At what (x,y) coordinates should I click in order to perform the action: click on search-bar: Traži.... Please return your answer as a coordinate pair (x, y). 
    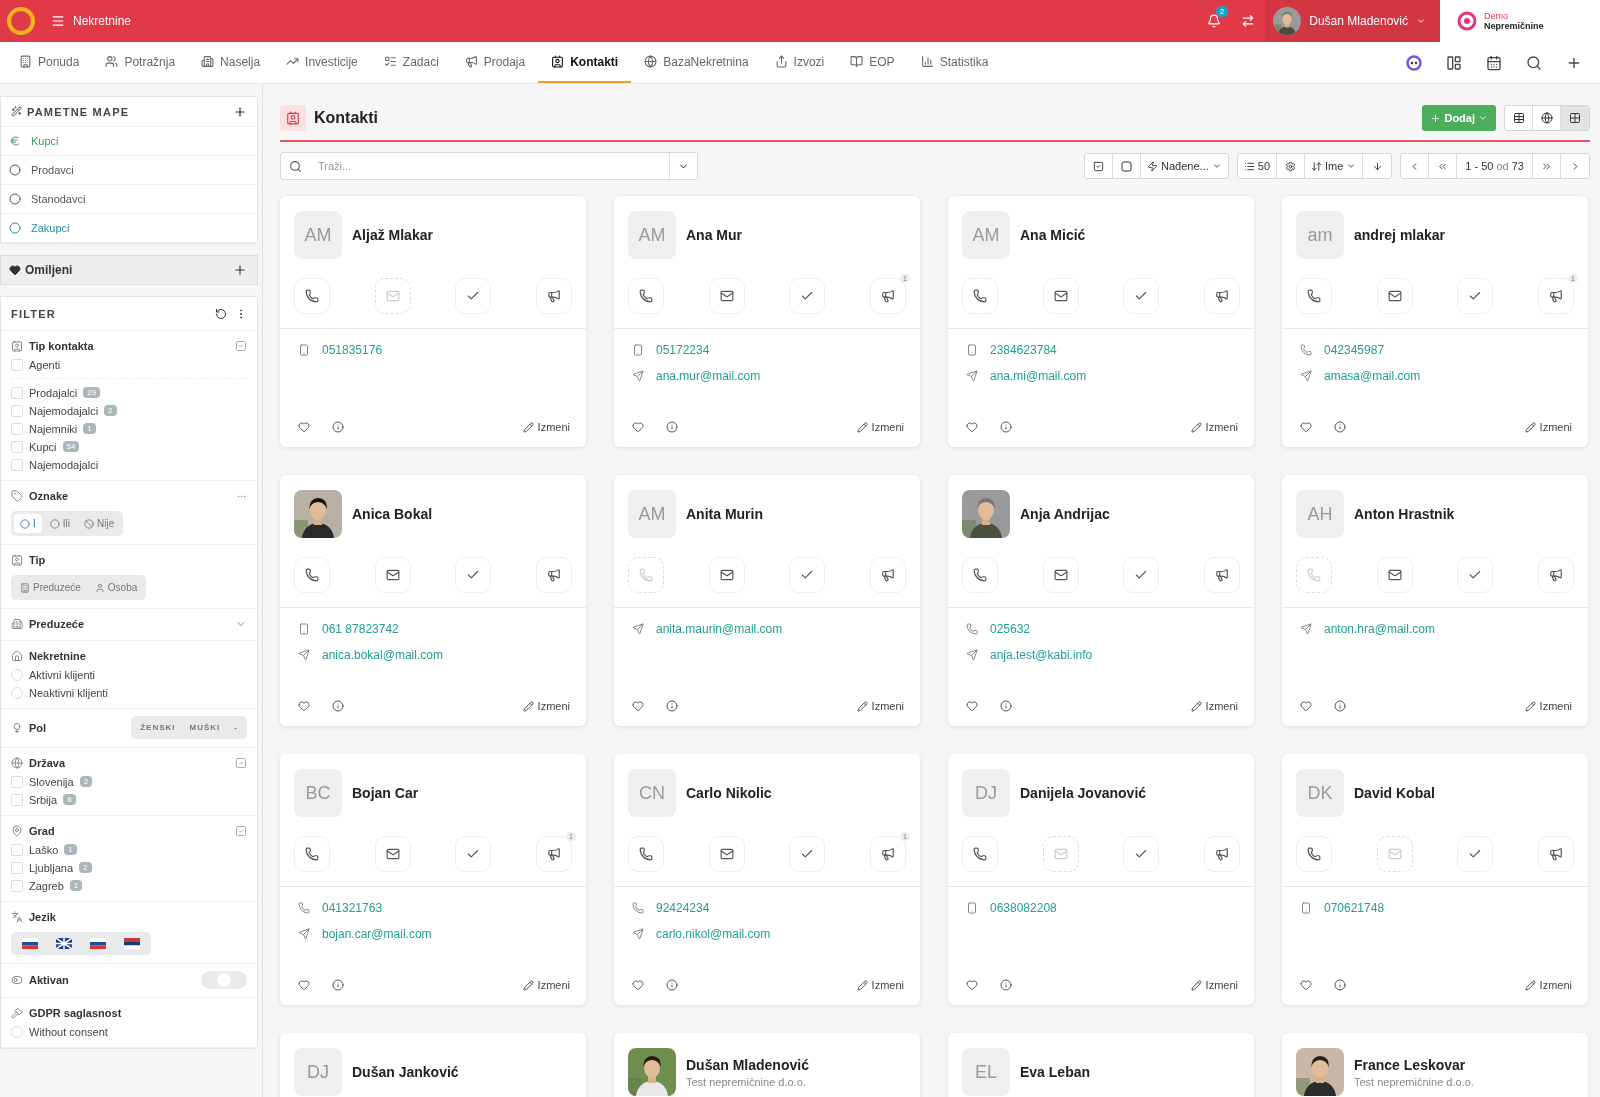
    Looking at the image, I should click on (489, 166).